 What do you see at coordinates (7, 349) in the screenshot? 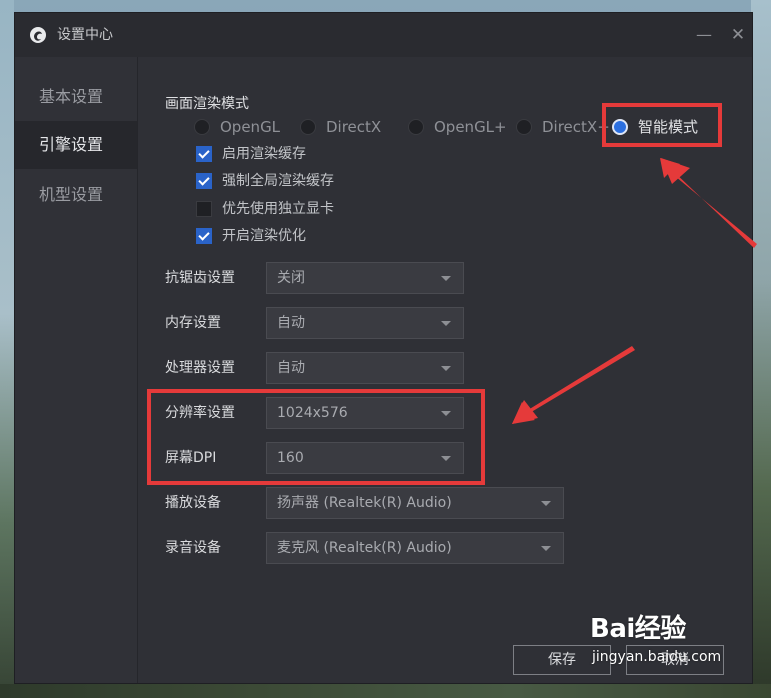
I see `background-left` at bounding box center [7, 349].